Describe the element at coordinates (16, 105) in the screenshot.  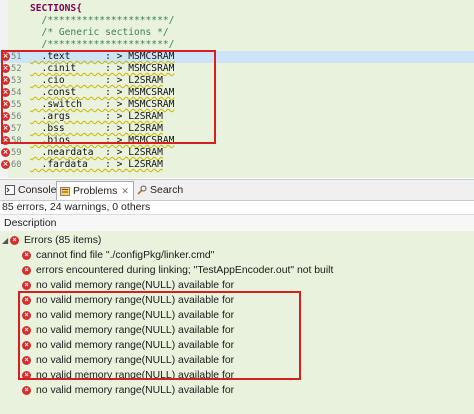
I see `line-number: 55` at that location.